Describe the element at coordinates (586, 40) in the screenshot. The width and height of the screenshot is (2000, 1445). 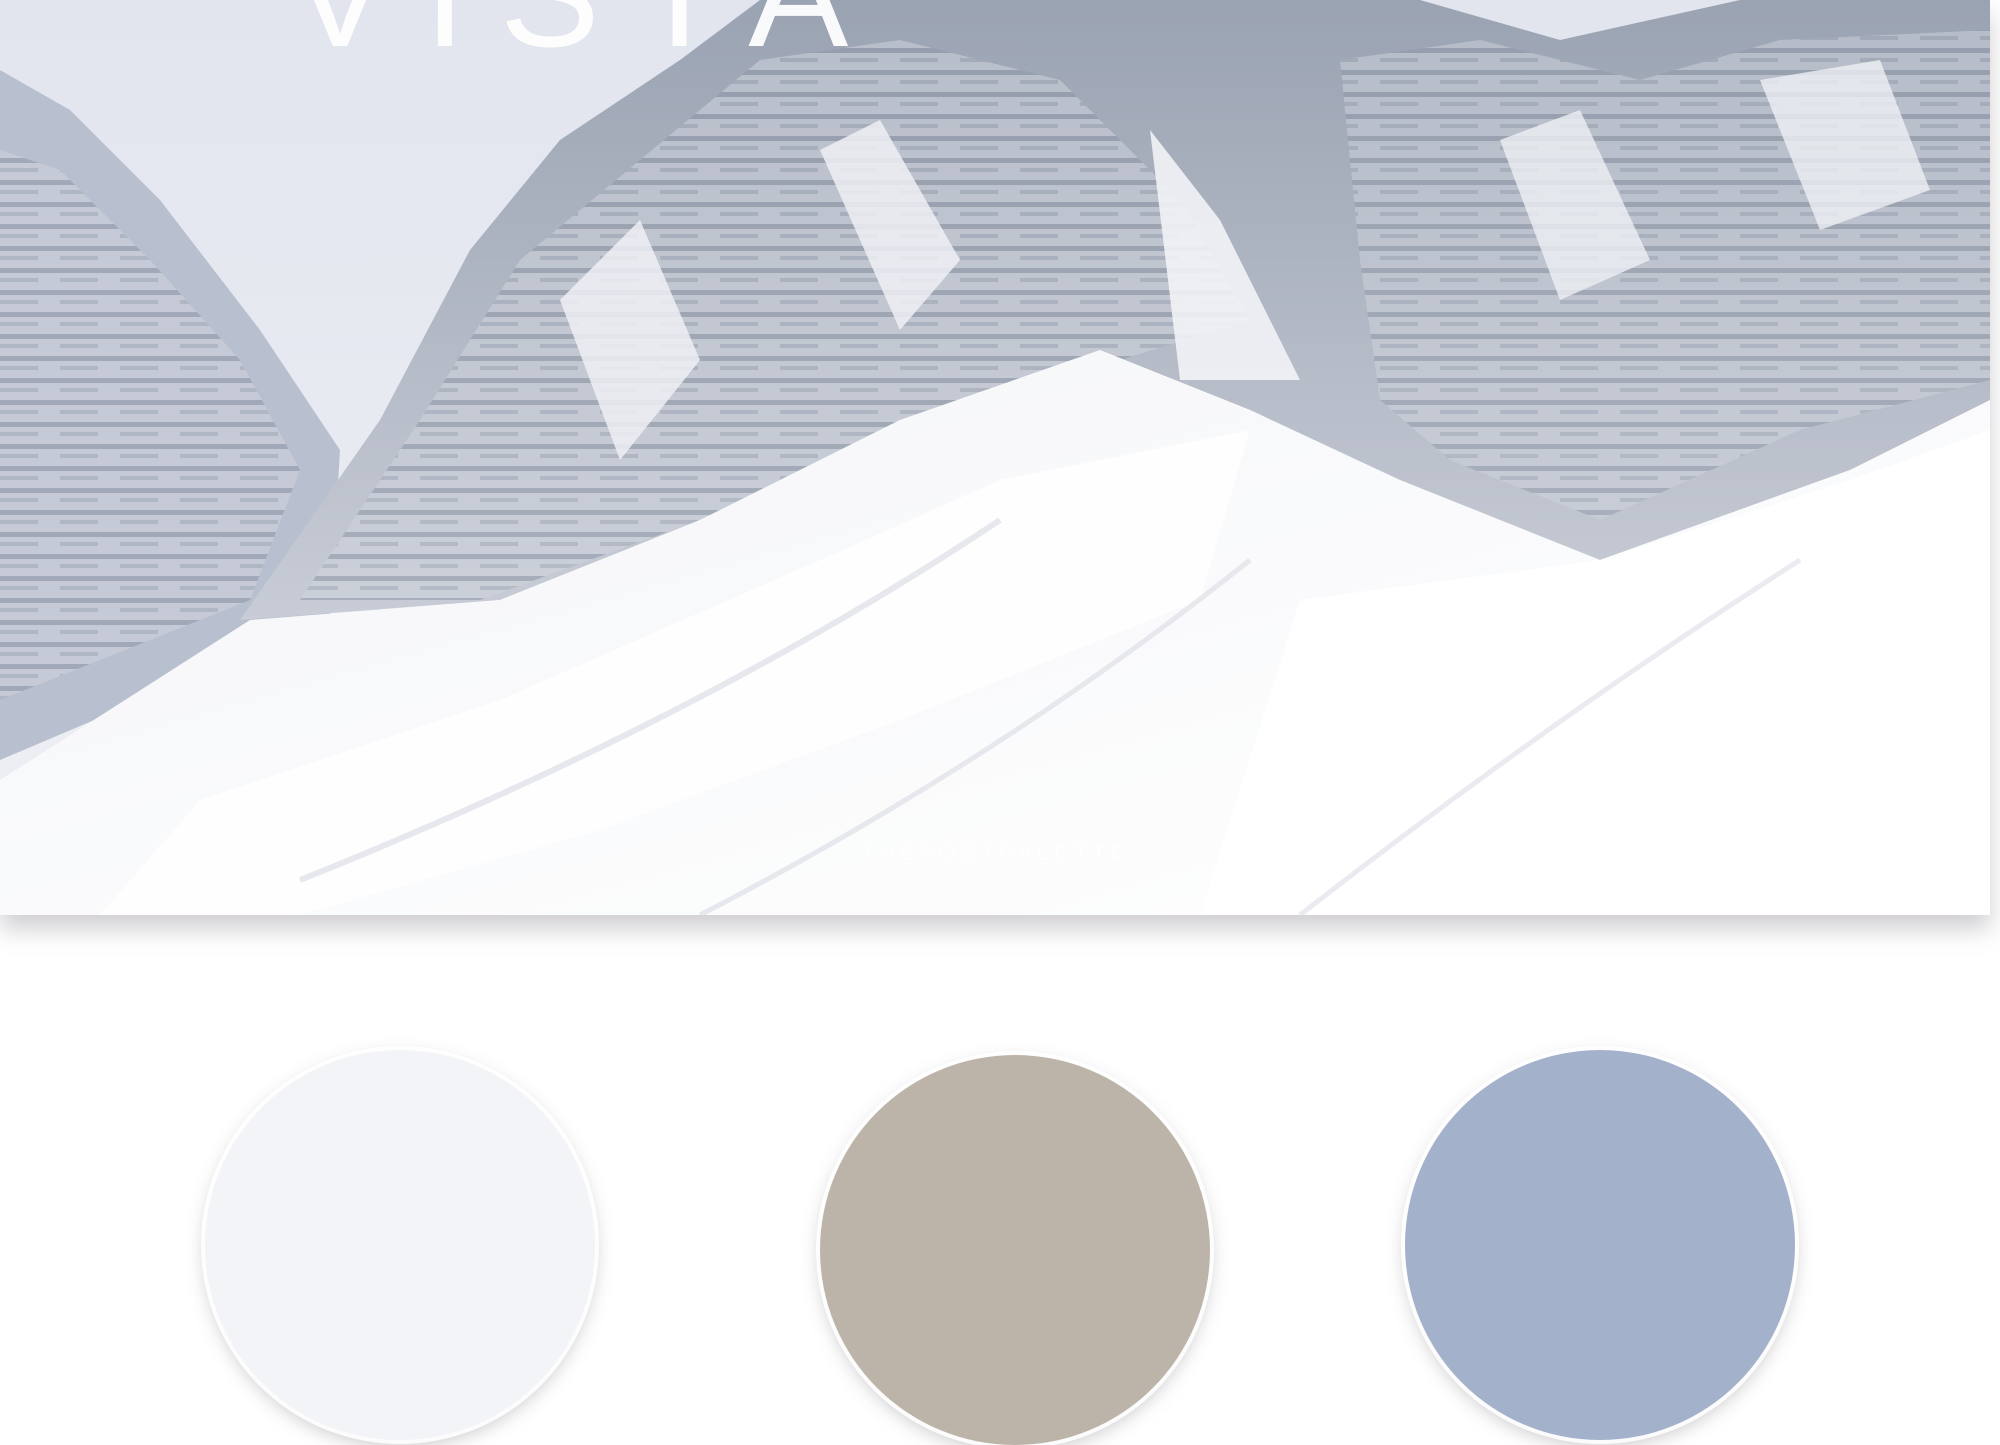
I see `photo-title: VISTA` at that location.